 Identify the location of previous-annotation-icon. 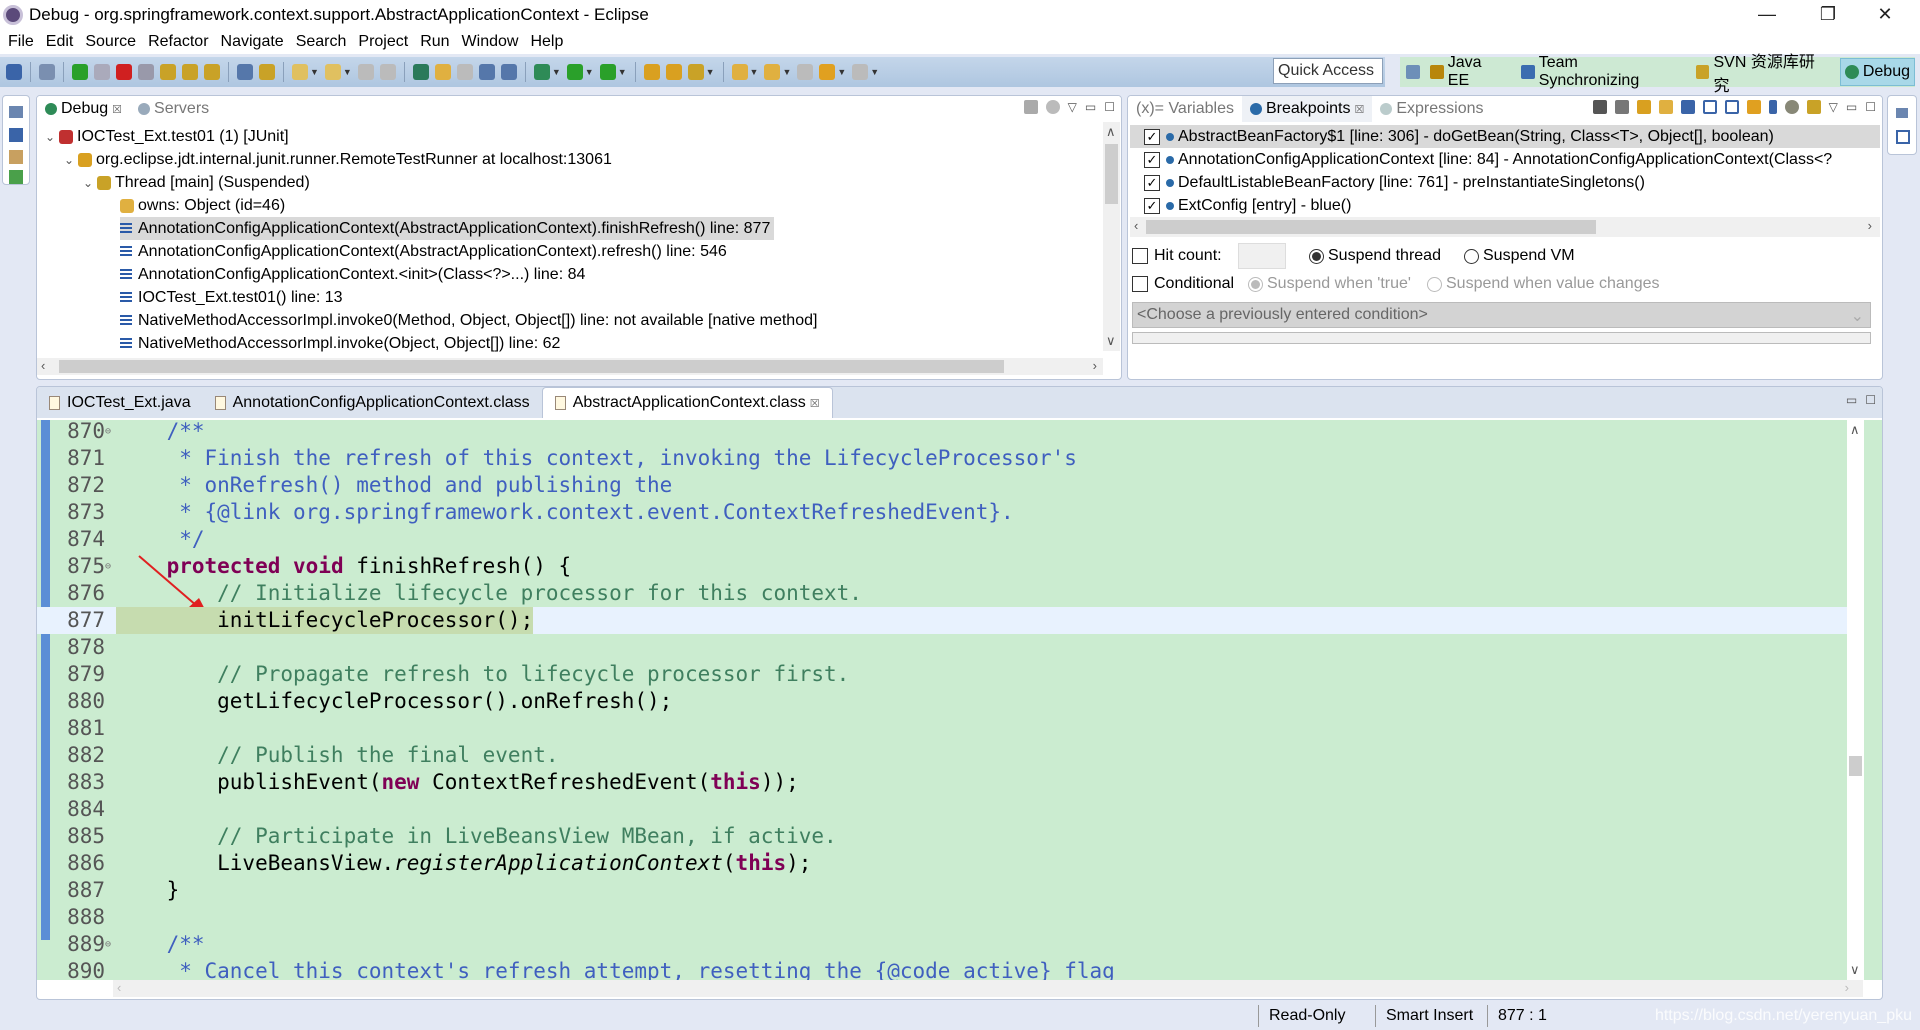
(772, 72).